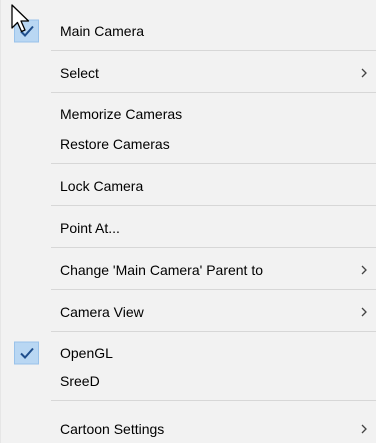  Describe the element at coordinates (121, 114) in the screenshot. I see `menu-item-label: Memorize Cameras` at that location.